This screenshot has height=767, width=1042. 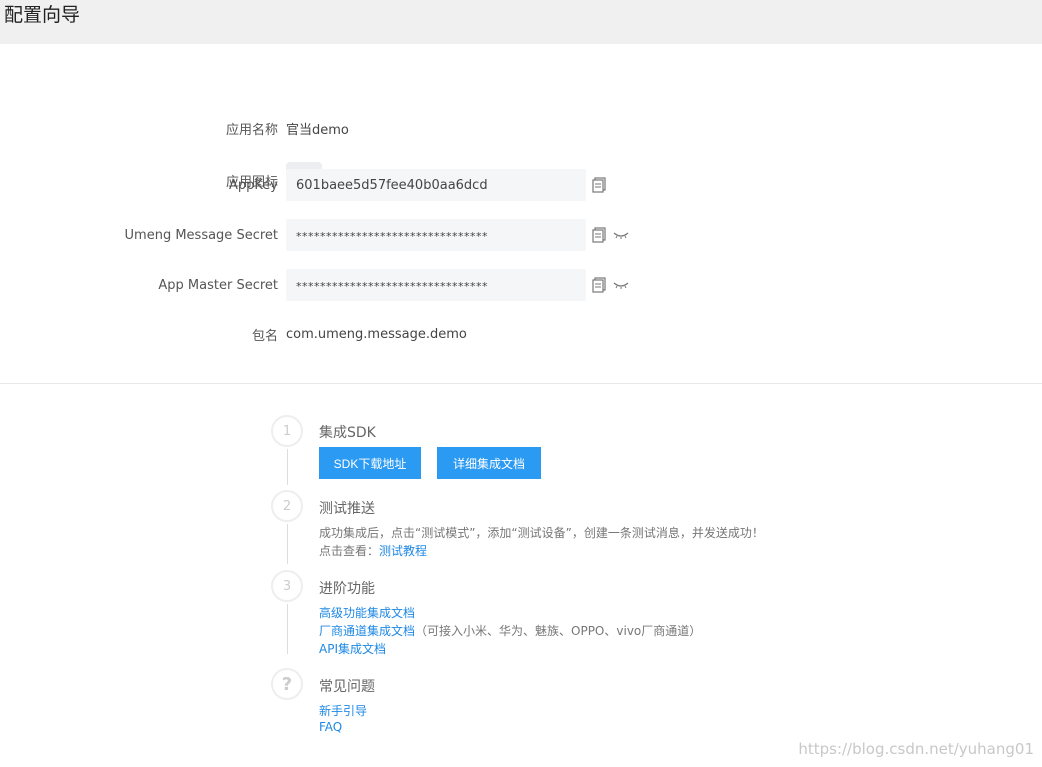 I want to click on step-4-title: 常见问题, so click(x=347, y=687).